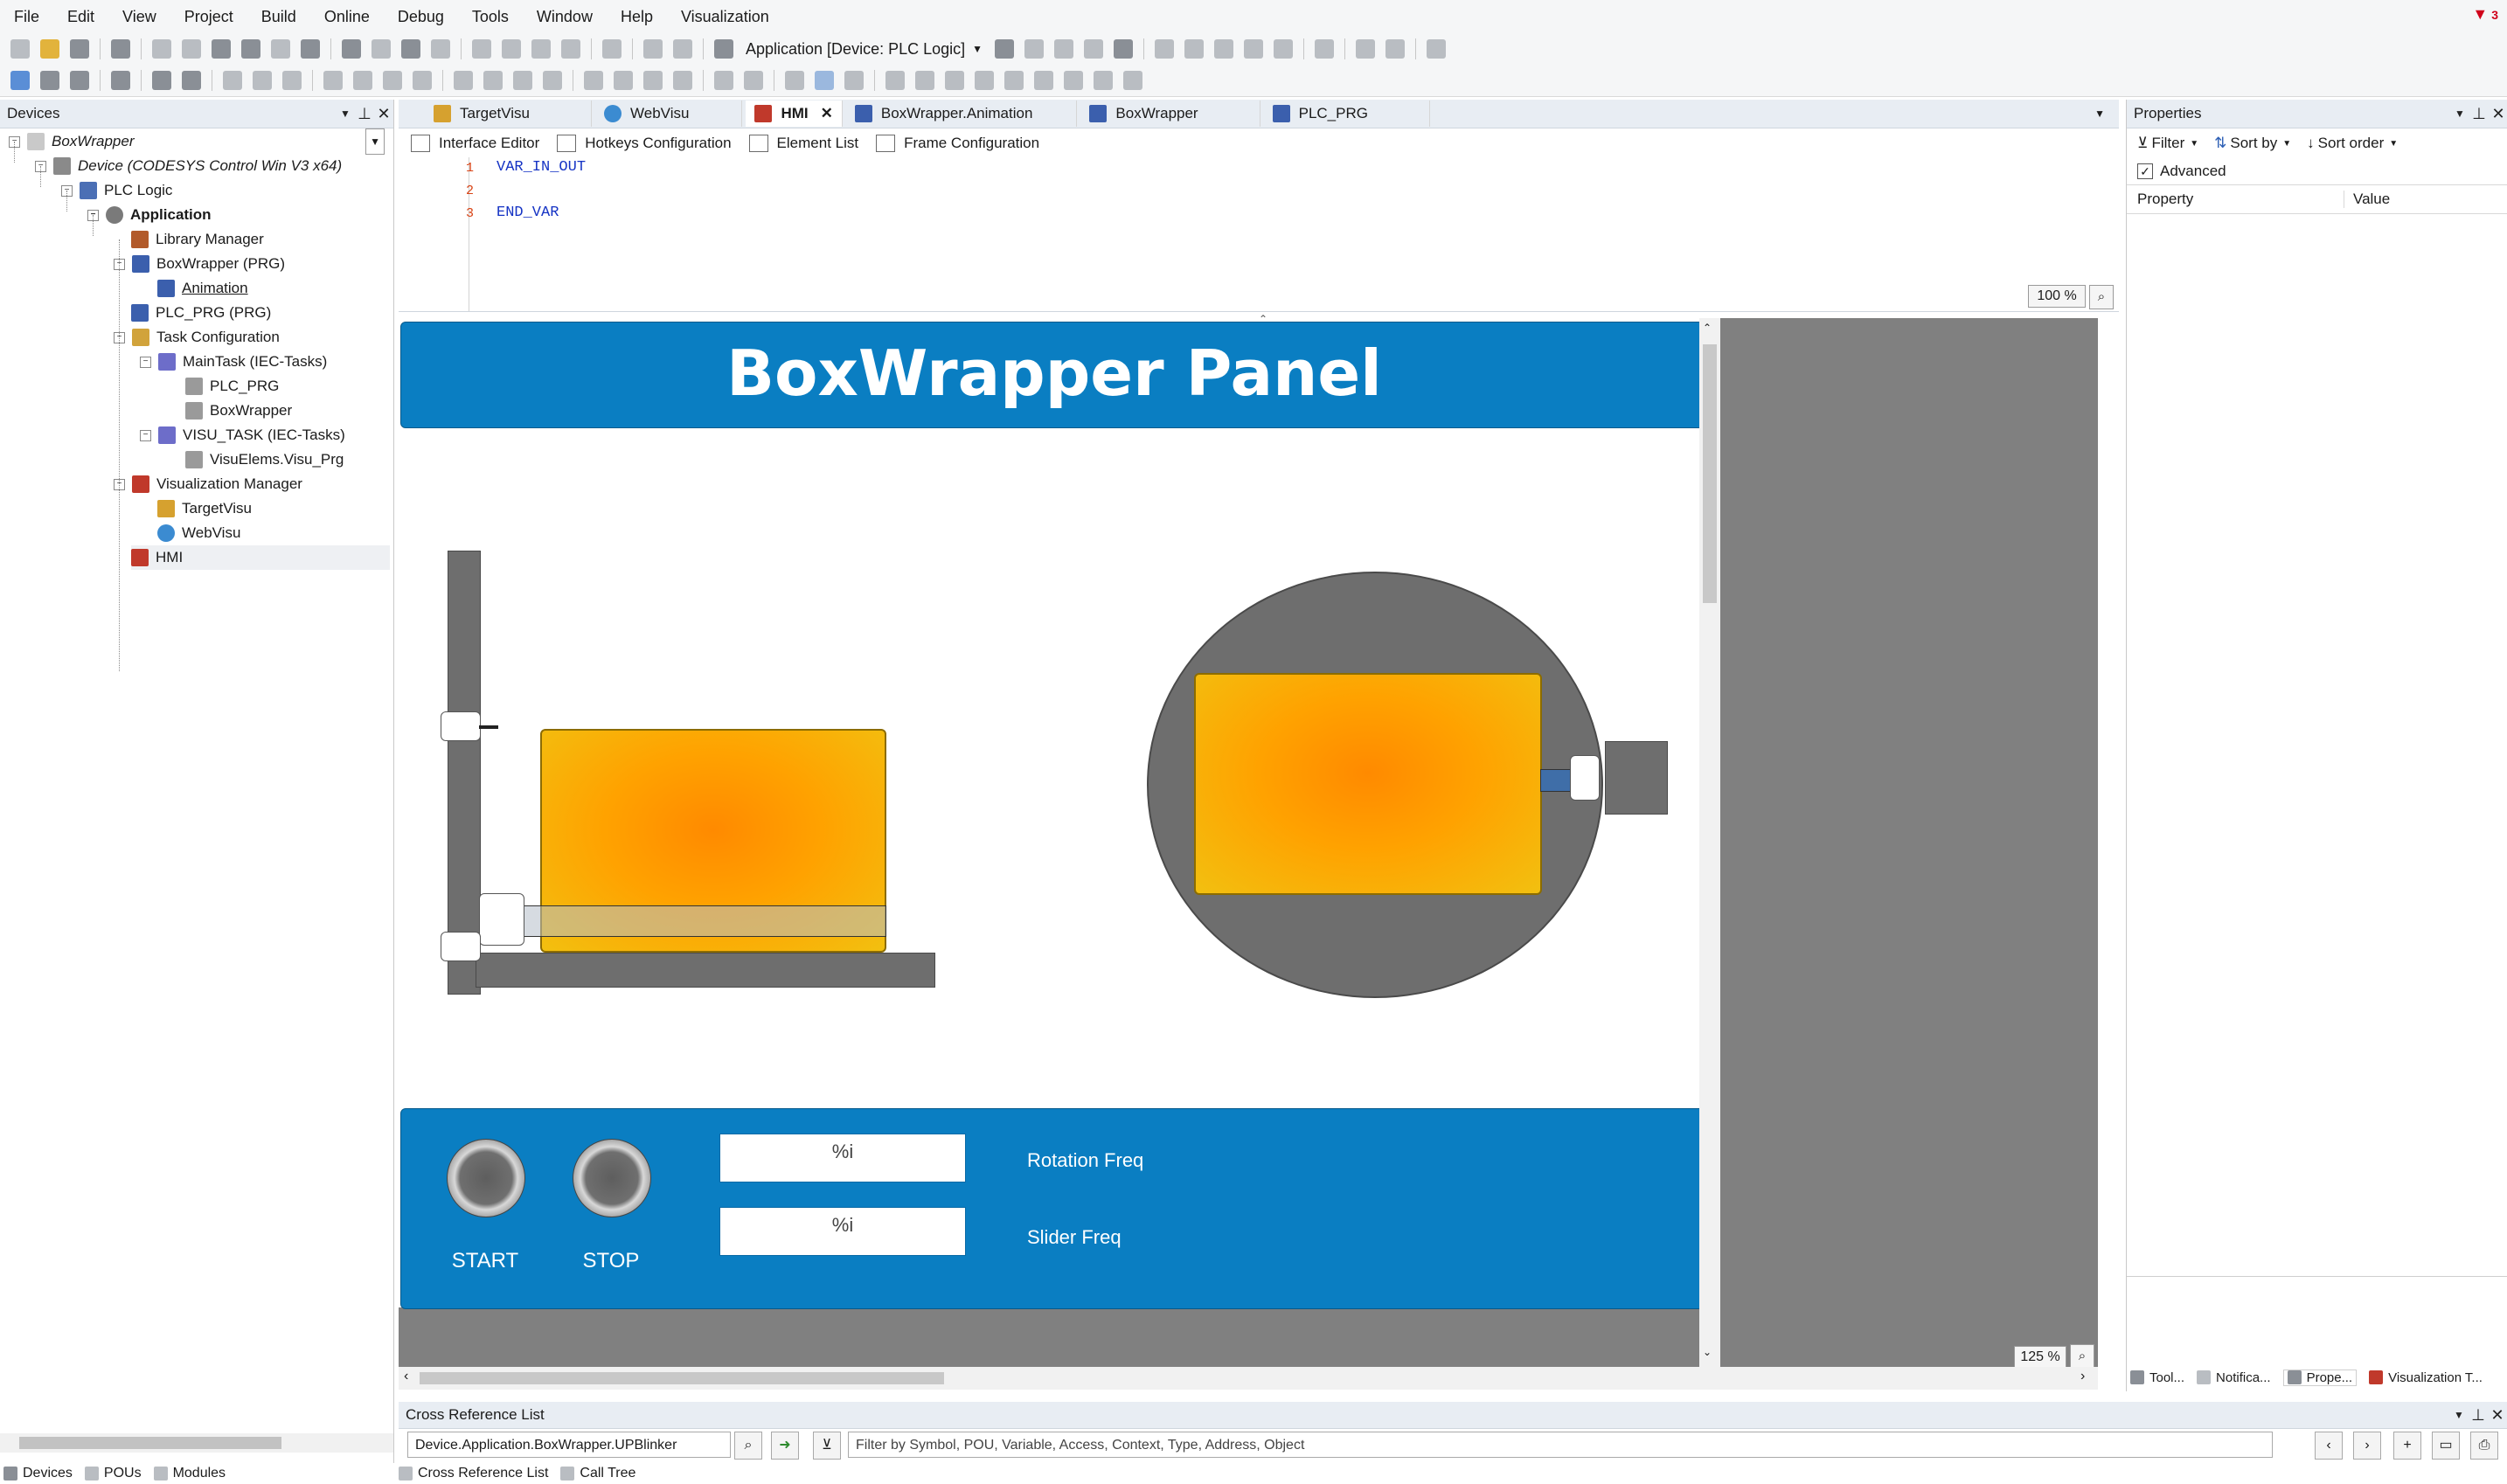 The width and height of the screenshot is (2507, 1484). I want to click on align-right-icon, so click(292, 80).